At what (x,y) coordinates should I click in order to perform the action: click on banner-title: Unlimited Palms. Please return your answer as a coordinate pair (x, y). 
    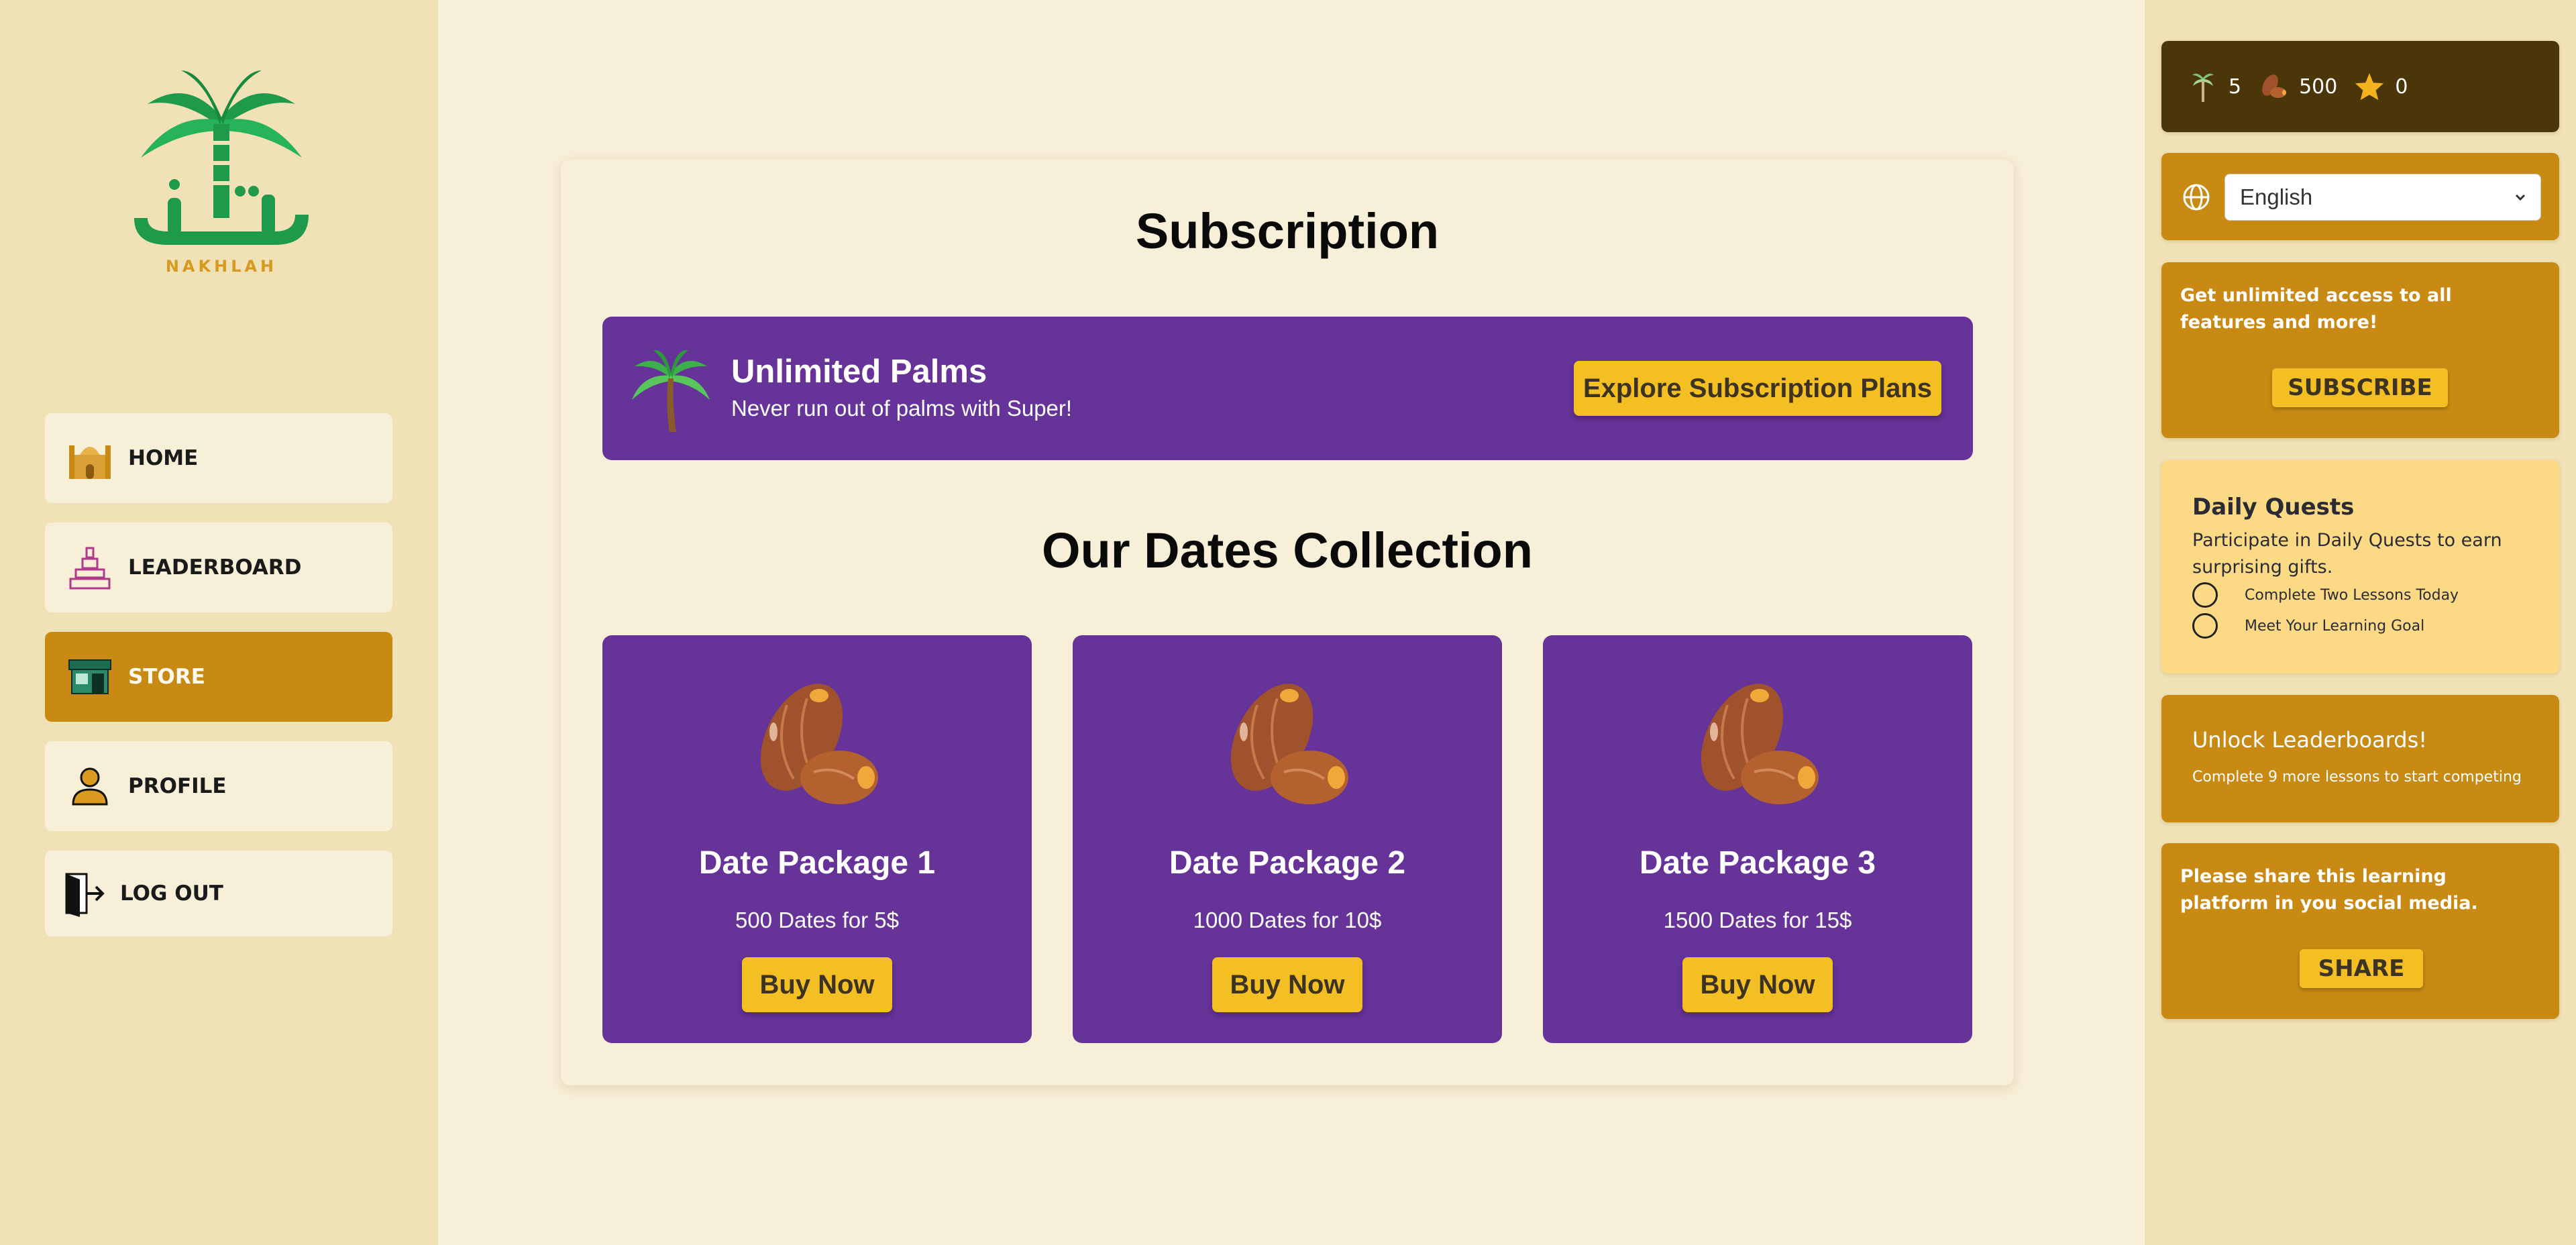
    Looking at the image, I should click on (859, 372).